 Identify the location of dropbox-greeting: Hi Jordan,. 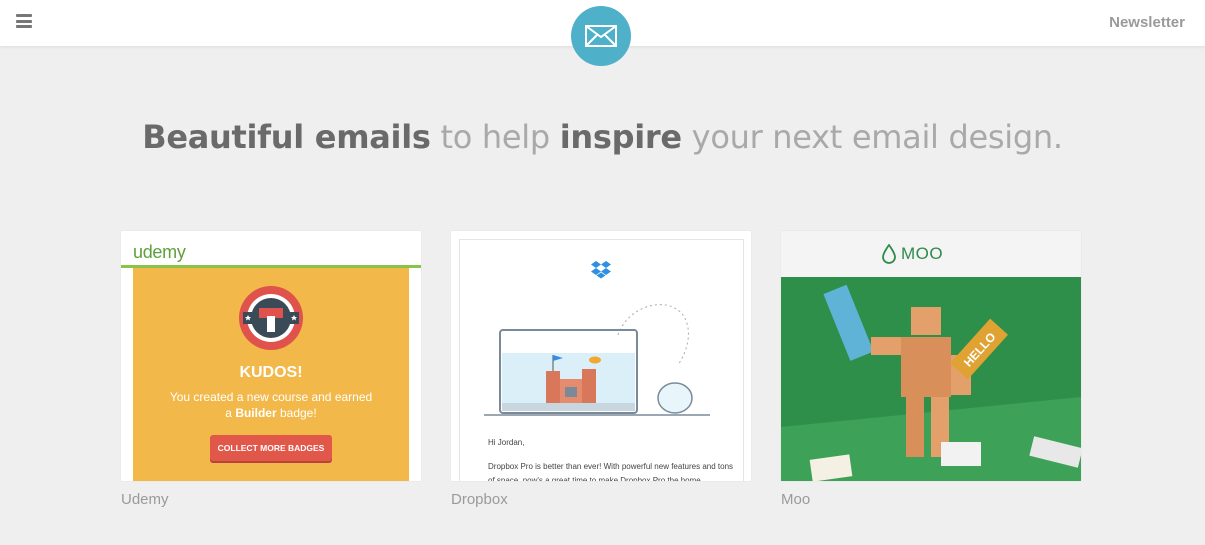
(506, 442).